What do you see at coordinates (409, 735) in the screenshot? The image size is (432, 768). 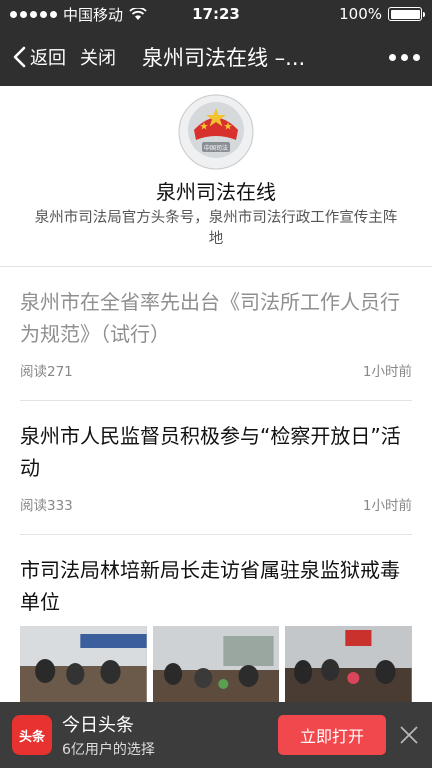 I see `close-icon` at bounding box center [409, 735].